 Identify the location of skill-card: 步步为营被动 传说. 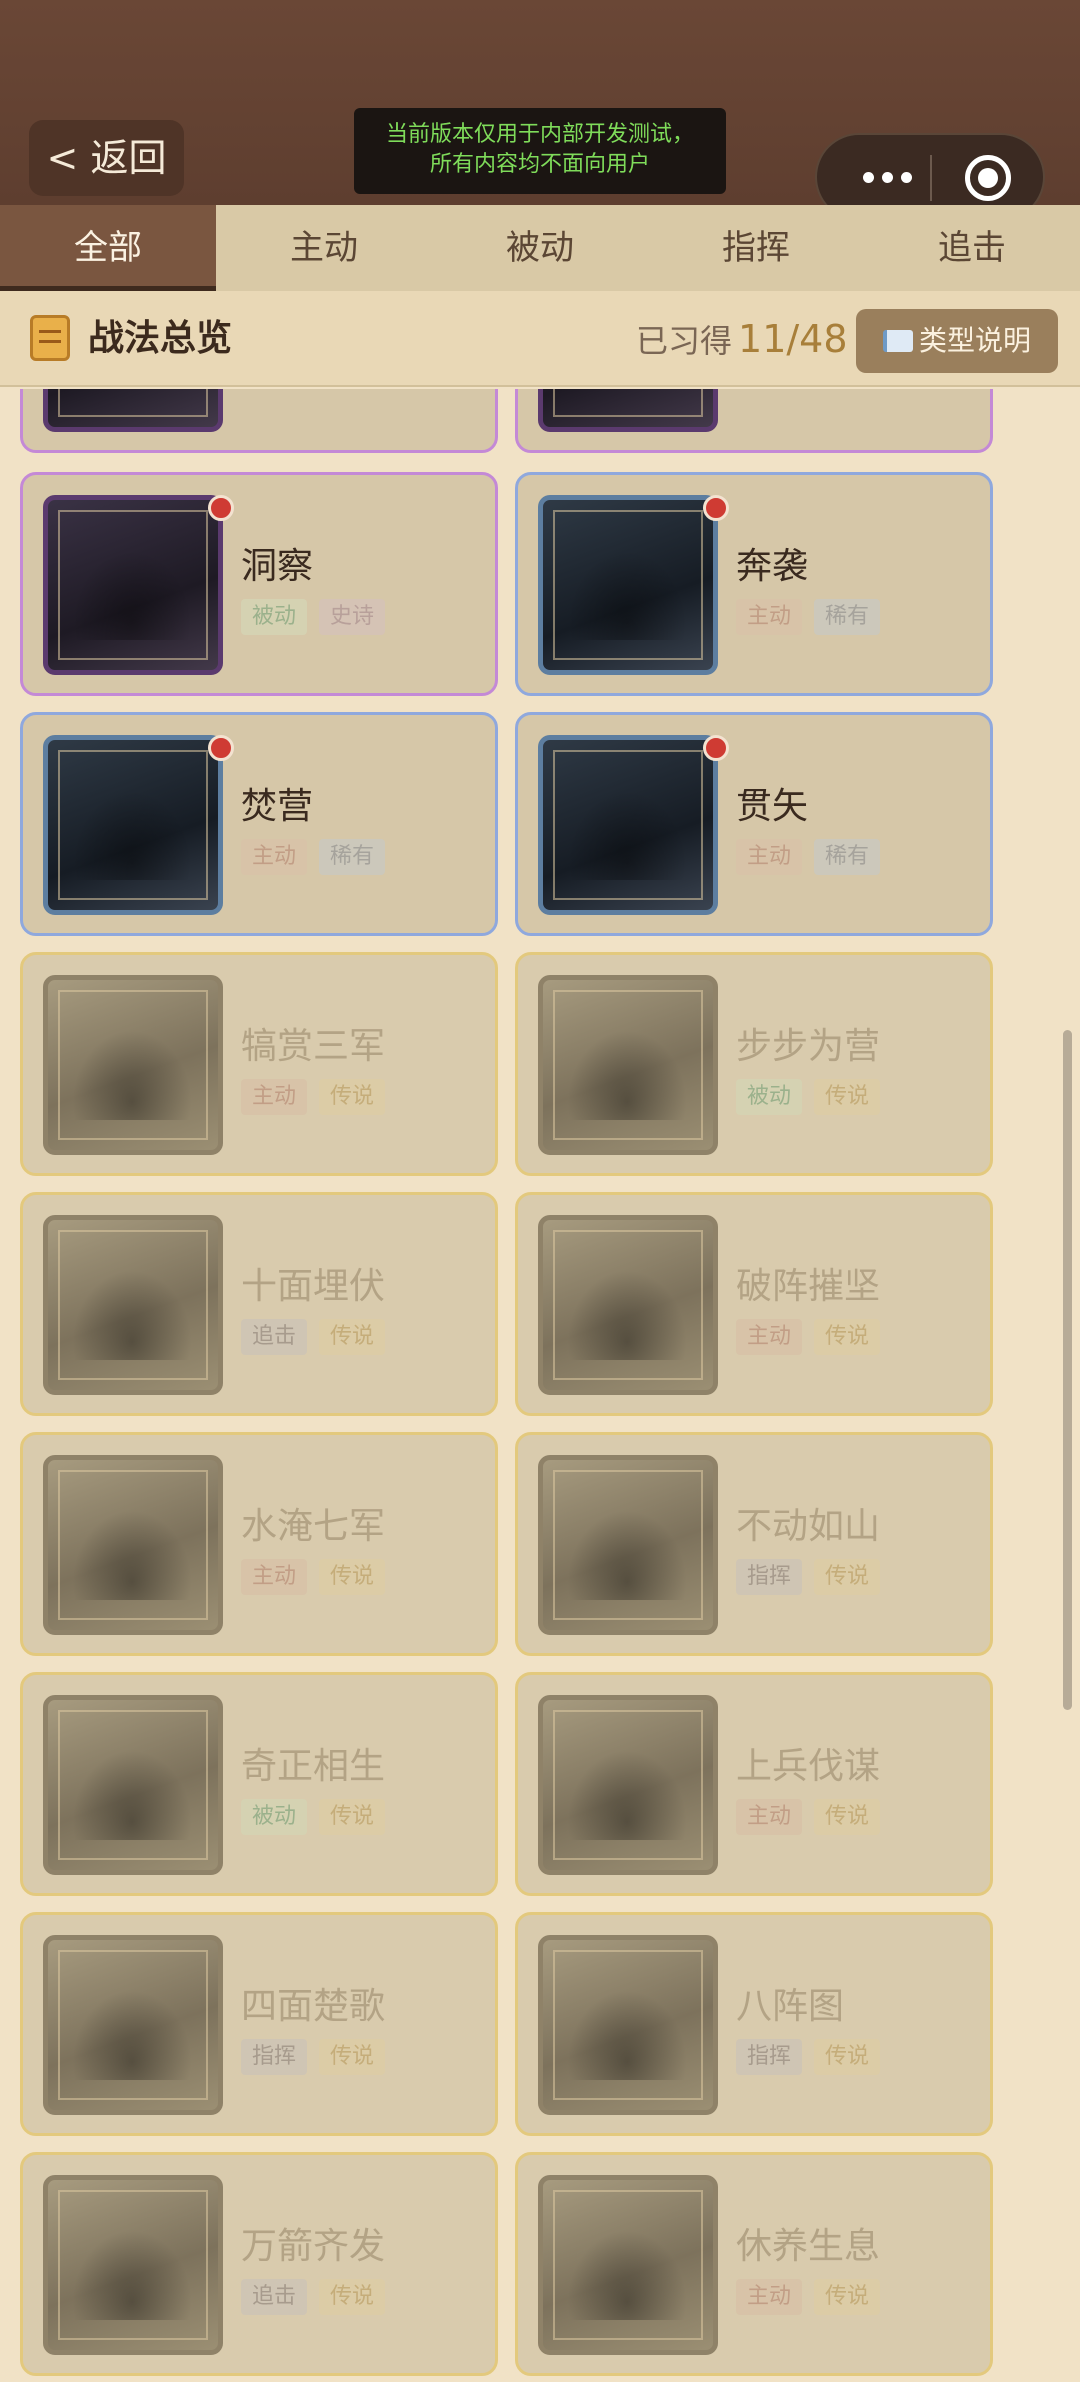
(754, 1064).